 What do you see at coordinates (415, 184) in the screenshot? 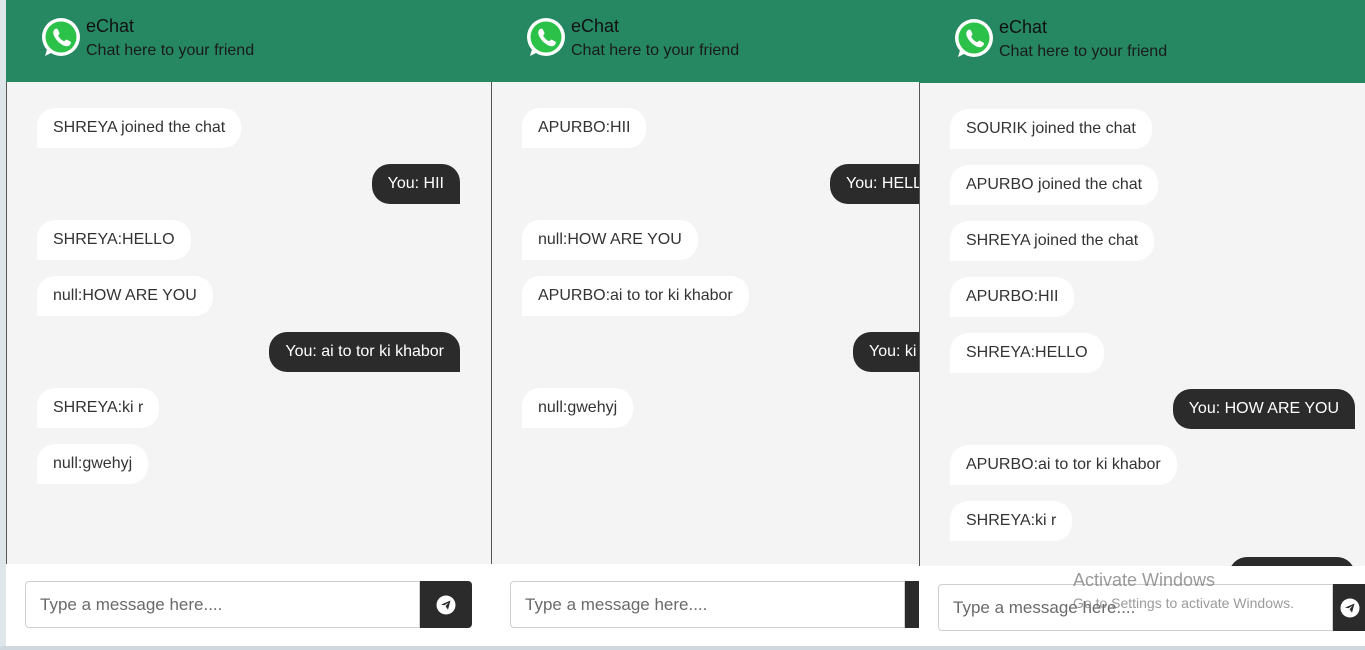
I see `message-outgoing: You: HII` at bounding box center [415, 184].